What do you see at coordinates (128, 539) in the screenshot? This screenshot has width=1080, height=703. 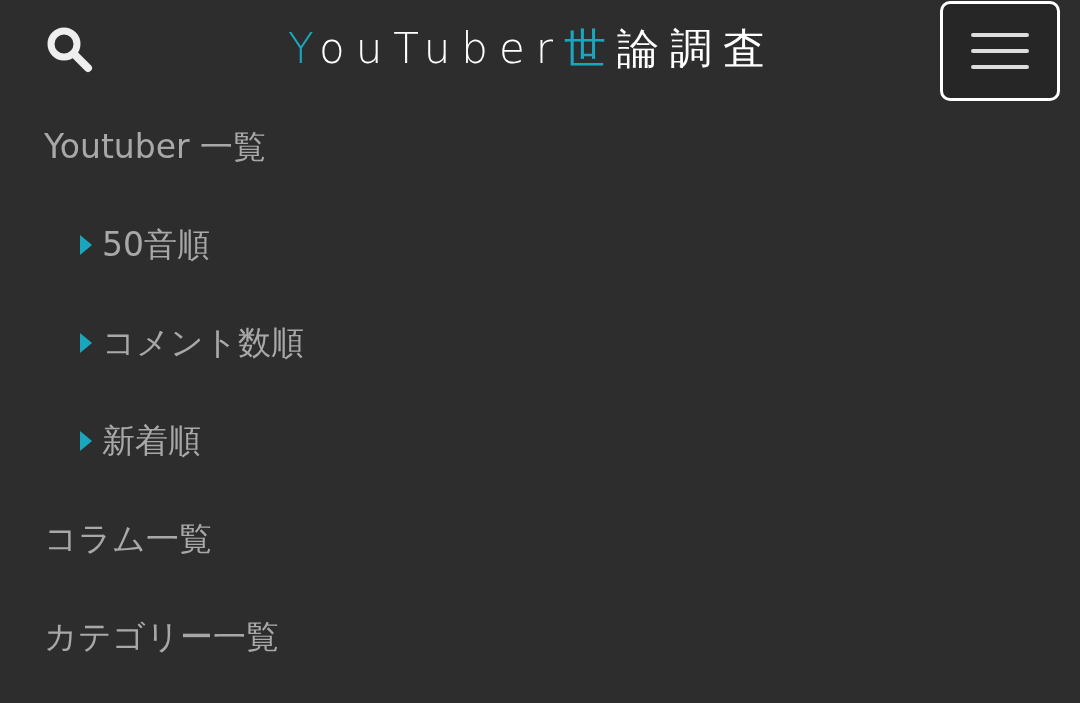 I see `menu-link: コラム一覧` at bounding box center [128, 539].